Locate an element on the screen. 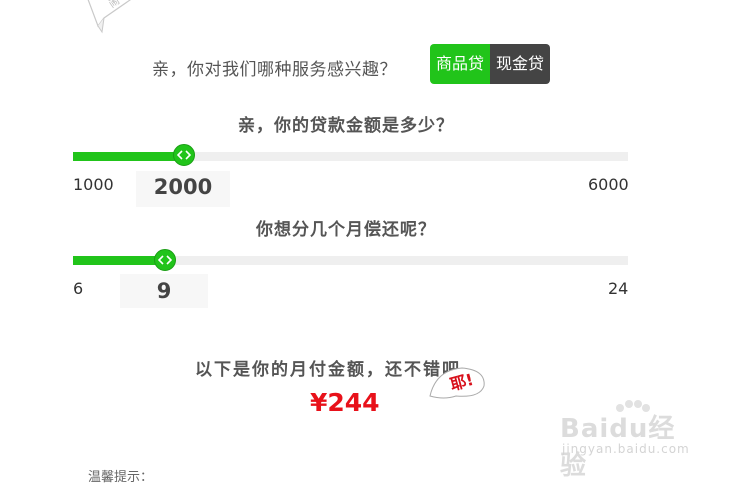 The height and width of the screenshot is (485, 732). months-min-label: 6 is located at coordinates (78, 288).